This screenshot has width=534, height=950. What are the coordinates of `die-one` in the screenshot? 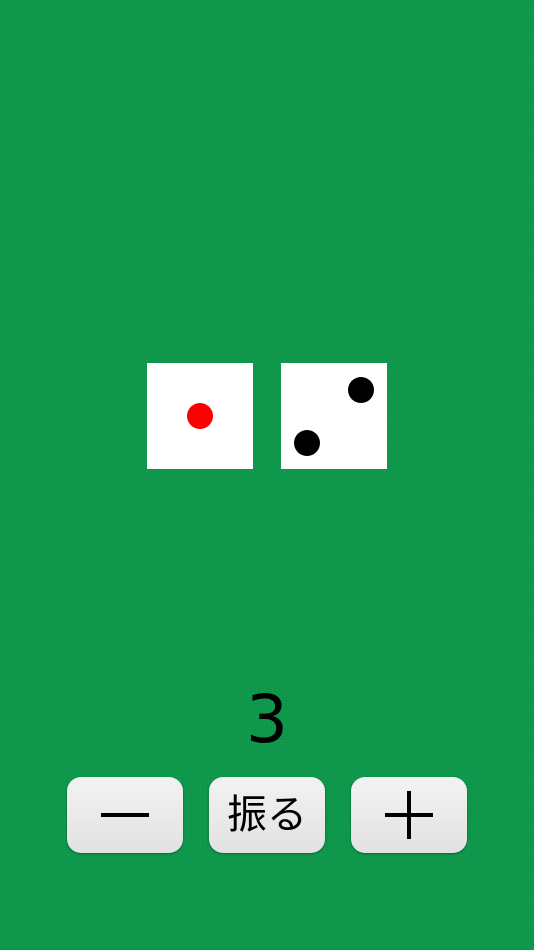 It's located at (200, 416).